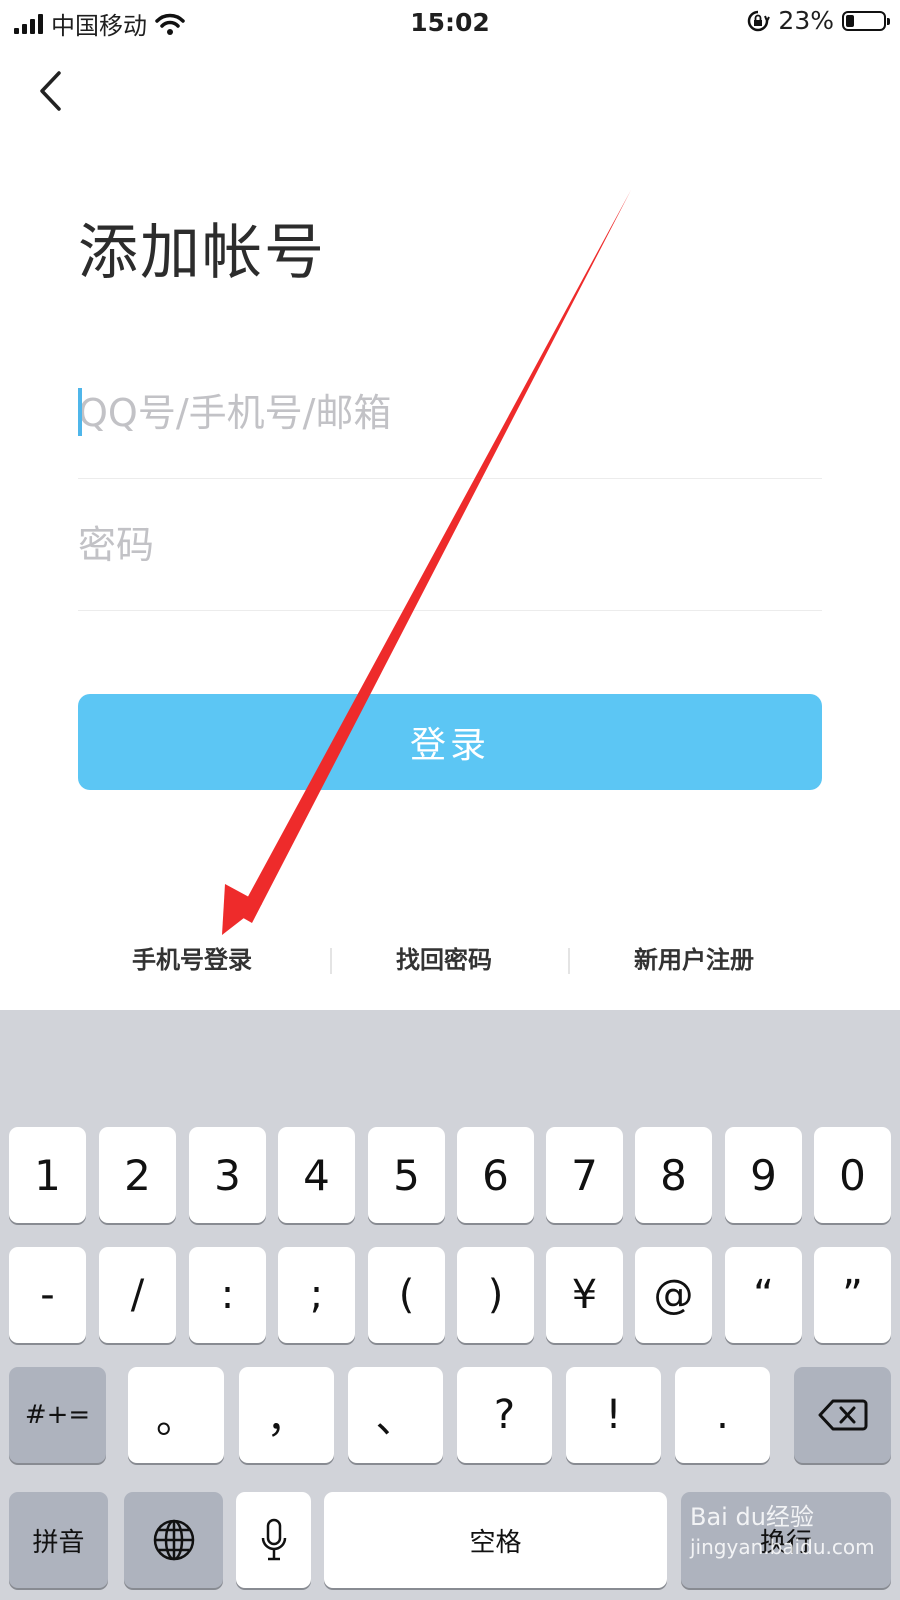 The height and width of the screenshot is (1600, 900). I want to click on key-3: 3, so click(227, 1175).